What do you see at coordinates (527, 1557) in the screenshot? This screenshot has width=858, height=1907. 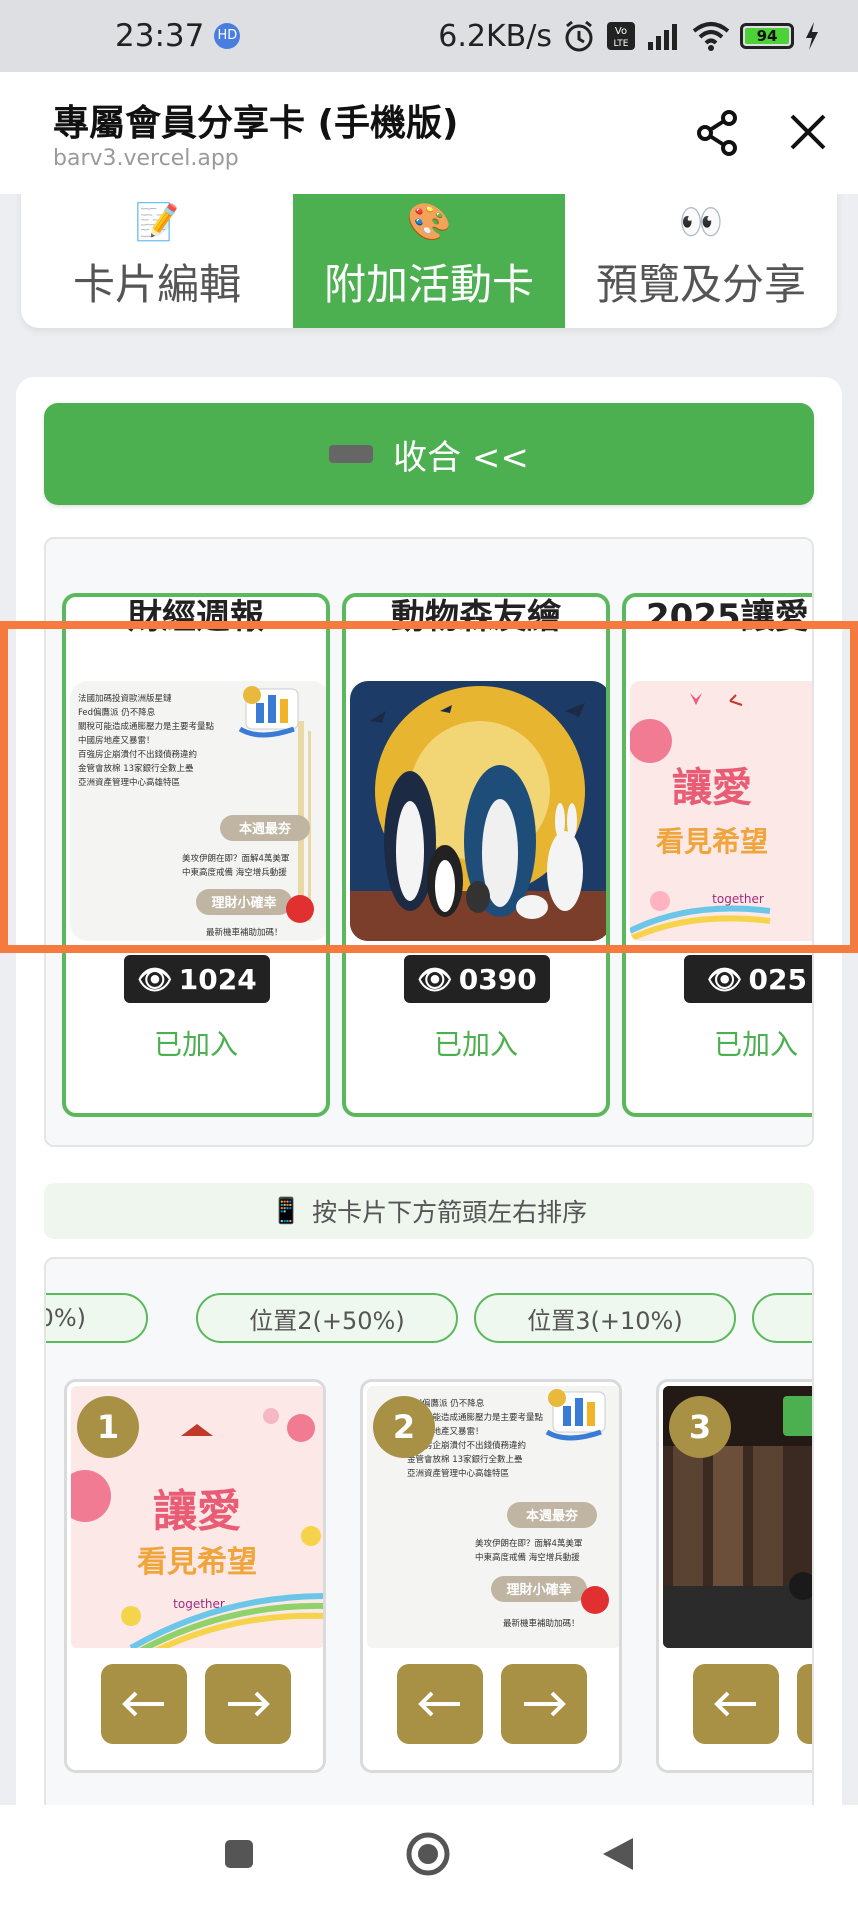 I see `svg-text: 中東高度戒備 海空增兵動援` at bounding box center [527, 1557].